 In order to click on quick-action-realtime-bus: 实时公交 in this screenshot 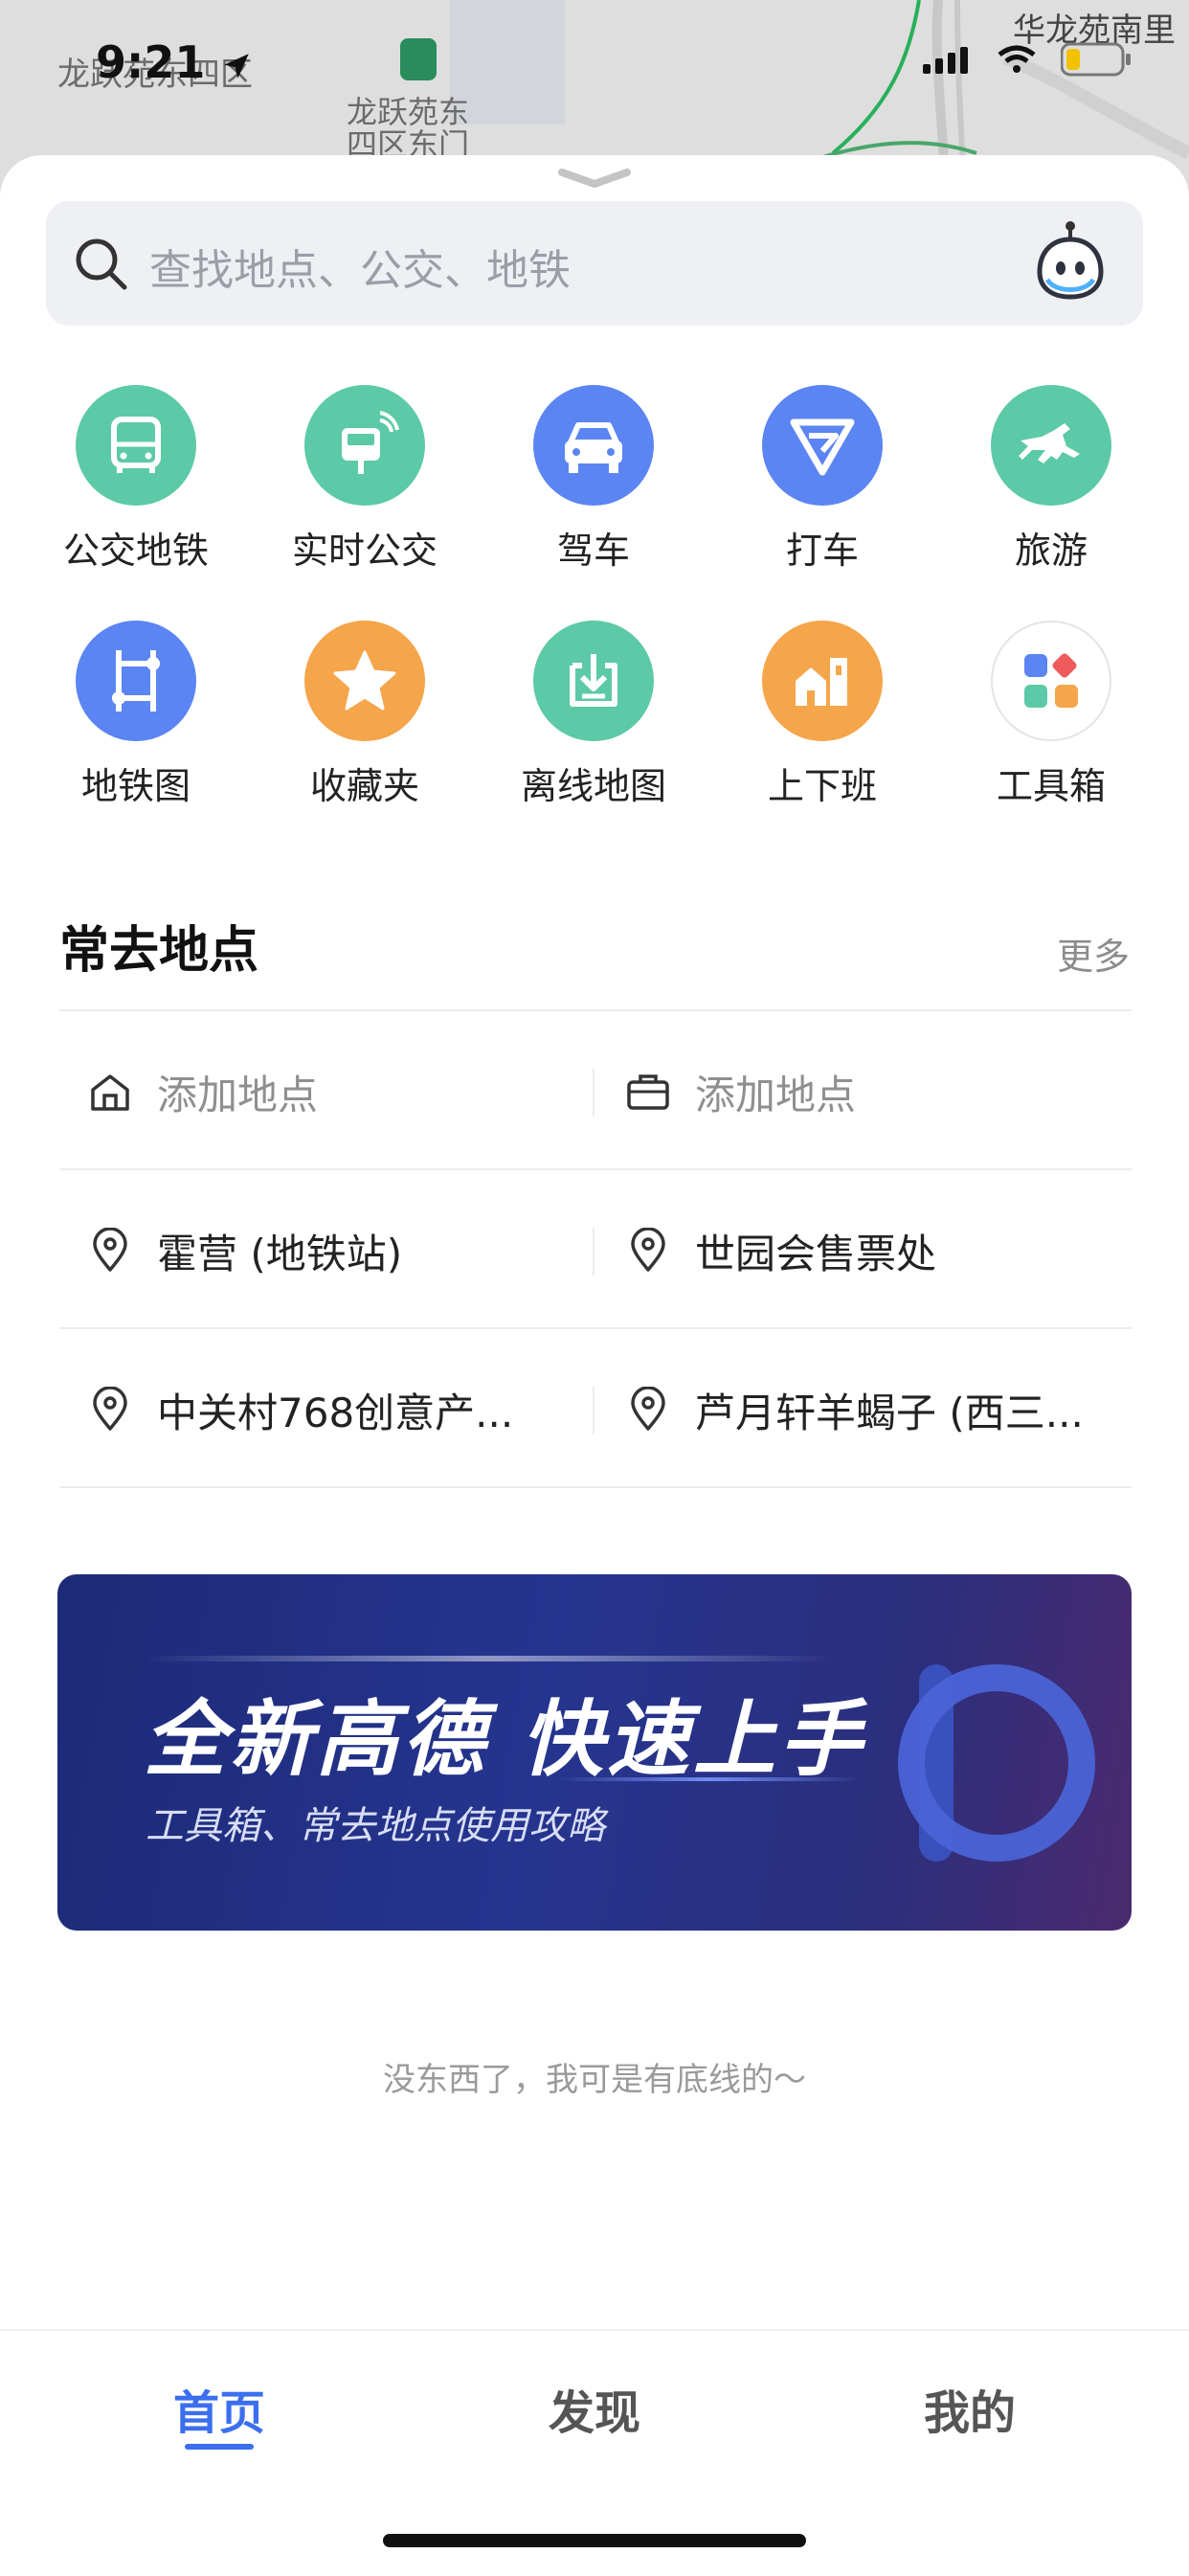, I will do `click(364, 479)`.